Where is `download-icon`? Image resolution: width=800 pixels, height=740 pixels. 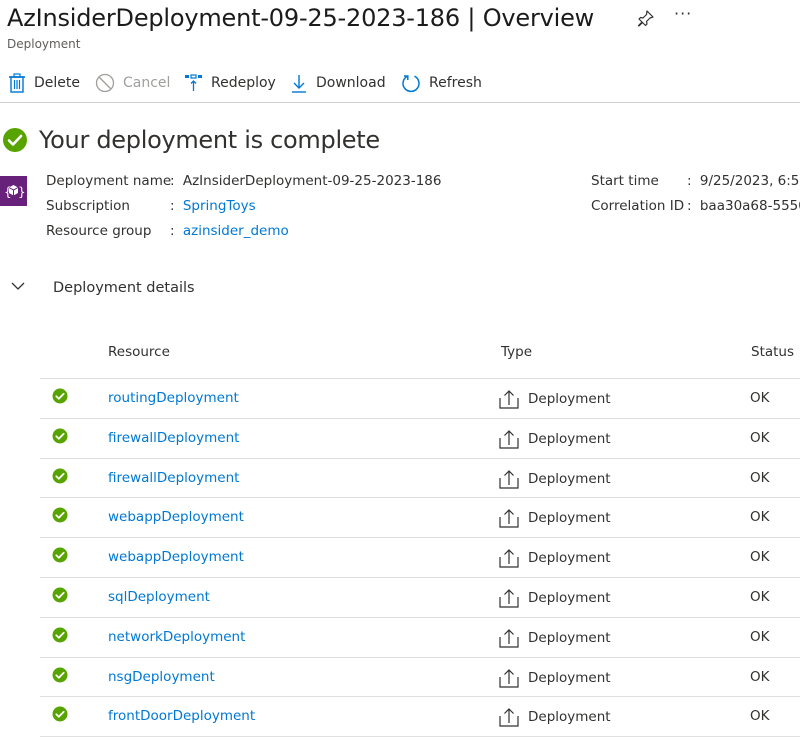
download-icon is located at coordinates (299, 84).